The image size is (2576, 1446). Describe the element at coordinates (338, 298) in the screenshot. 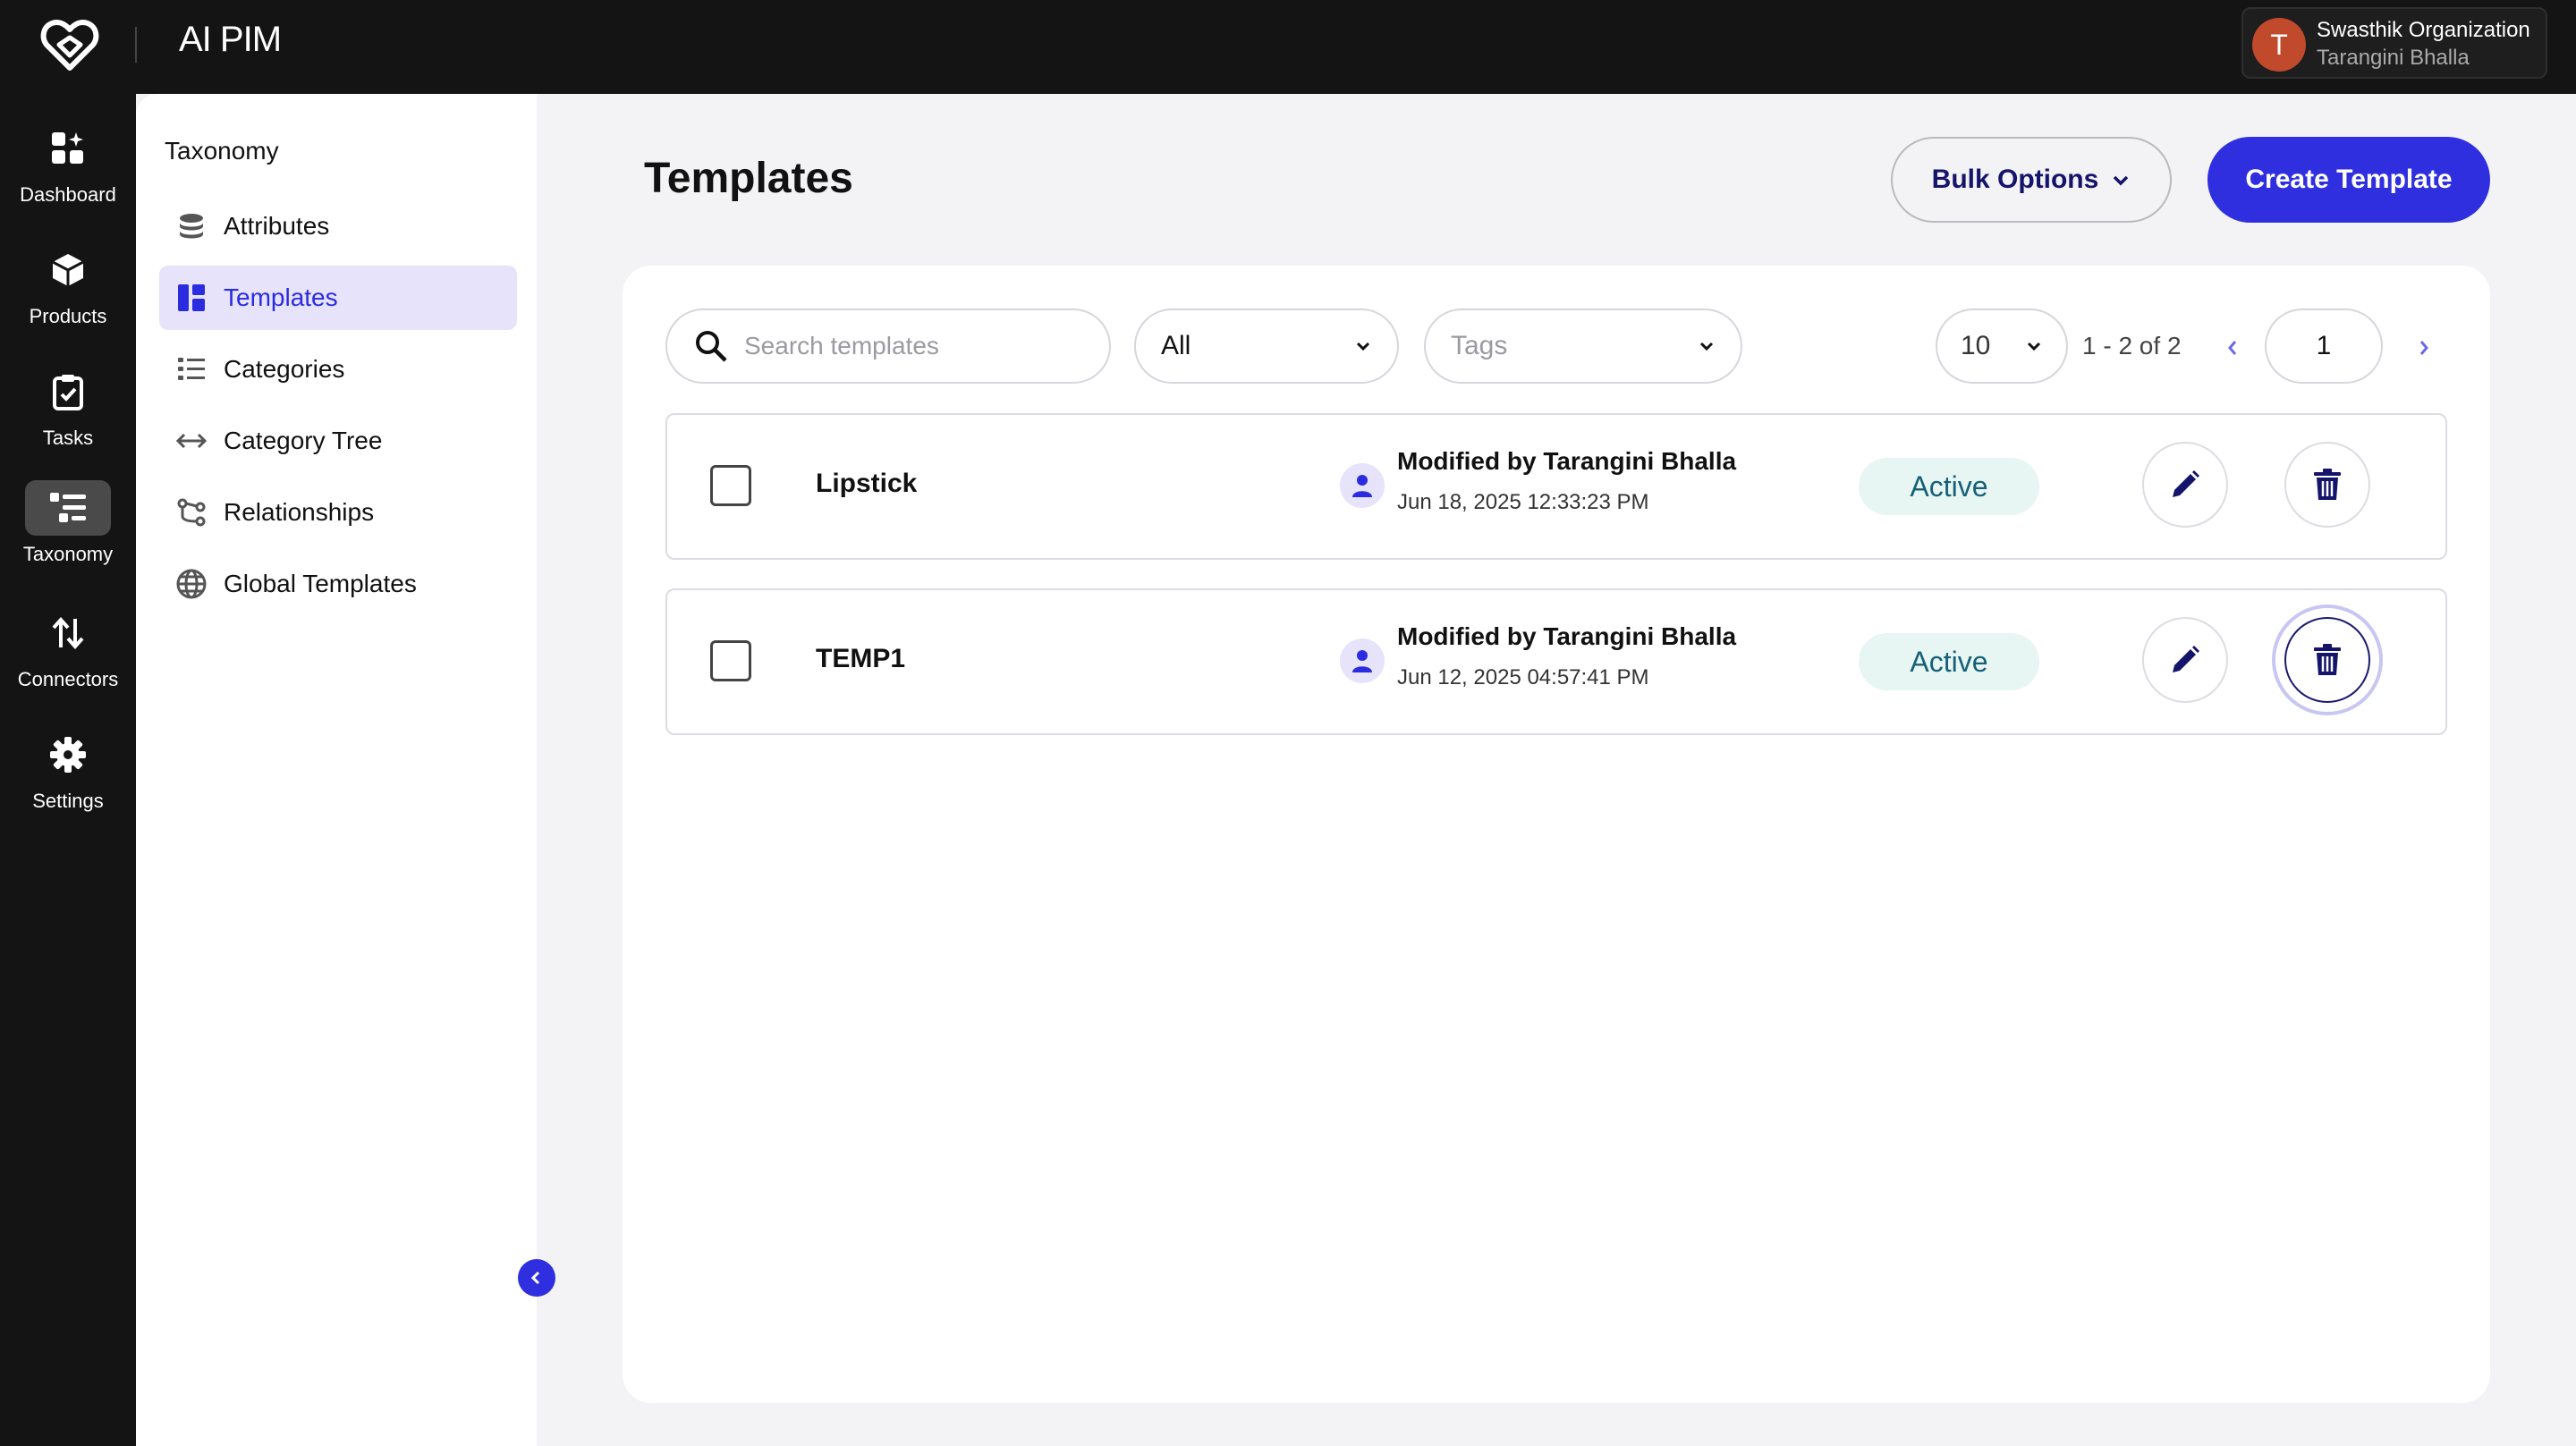

I see `sidebar-item-templates: Templates` at that location.